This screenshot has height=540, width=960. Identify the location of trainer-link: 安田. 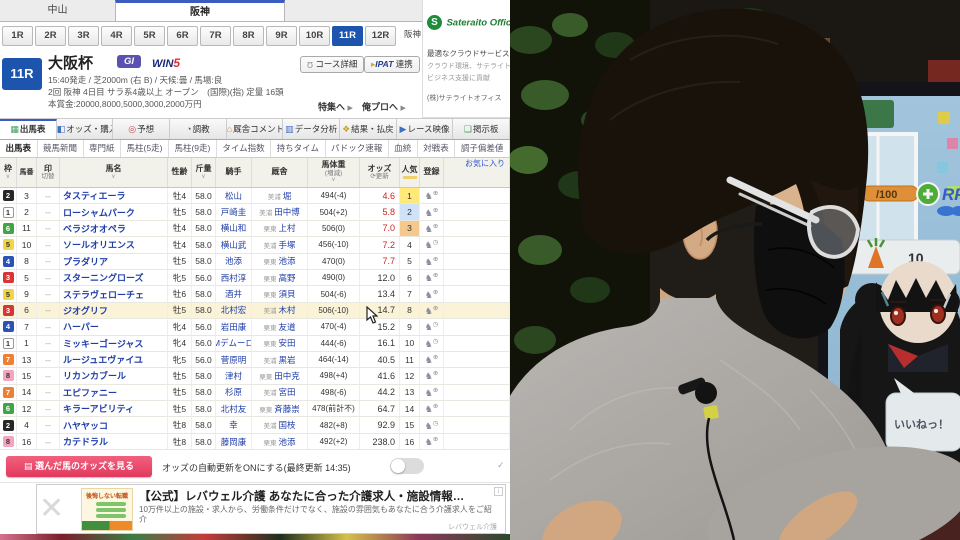
(286, 343).